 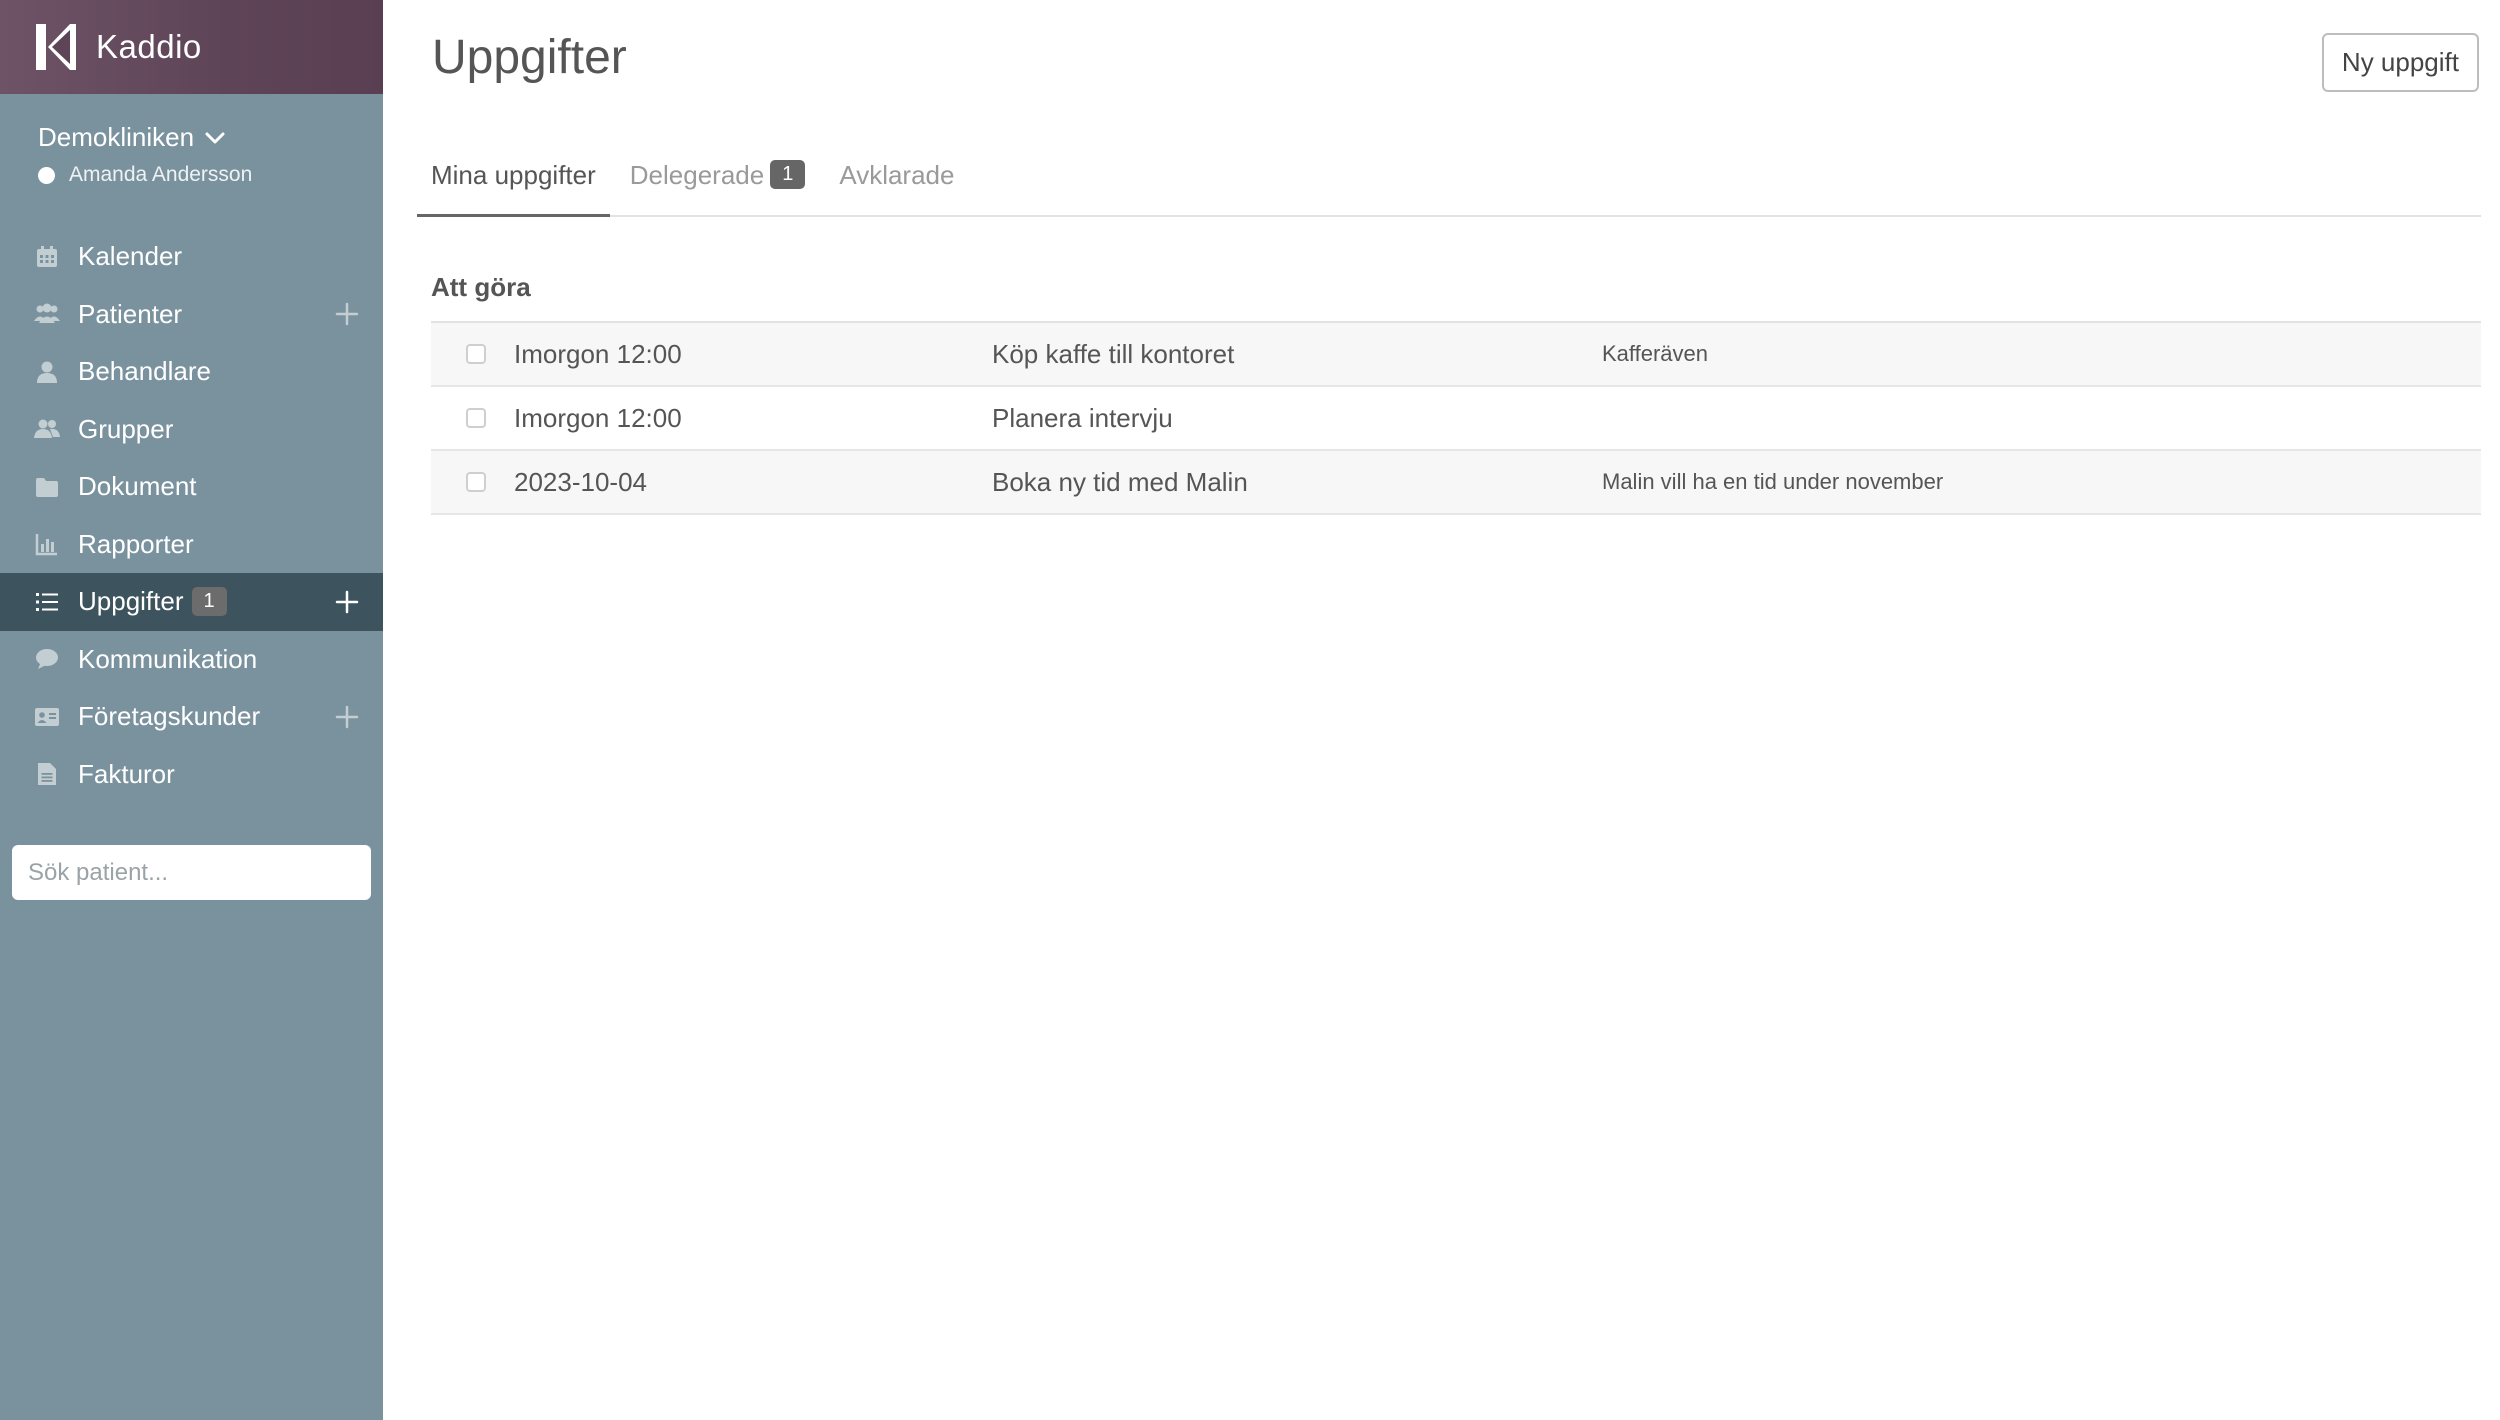 I want to click on sidebar-item-fakturor: Fakturor, so click(x=191, y=775).